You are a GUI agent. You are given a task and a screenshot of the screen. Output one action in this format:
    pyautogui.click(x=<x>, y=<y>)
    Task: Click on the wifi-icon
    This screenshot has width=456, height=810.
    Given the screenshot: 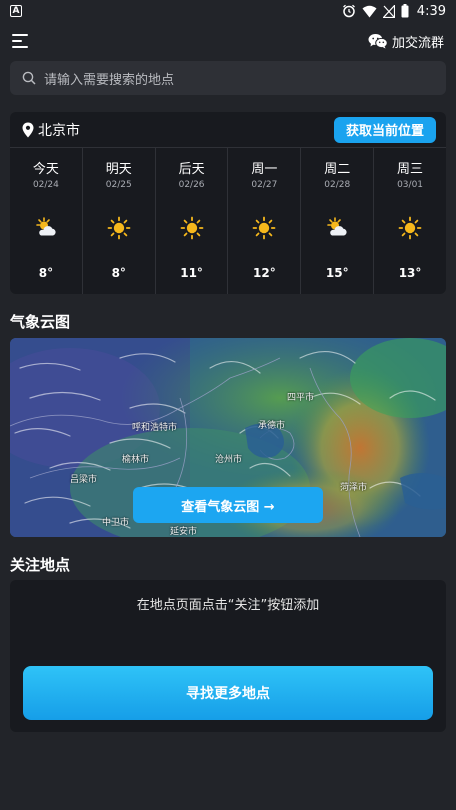 What is the action you would take?
    pyautogui.click(x=369, y=11)
    